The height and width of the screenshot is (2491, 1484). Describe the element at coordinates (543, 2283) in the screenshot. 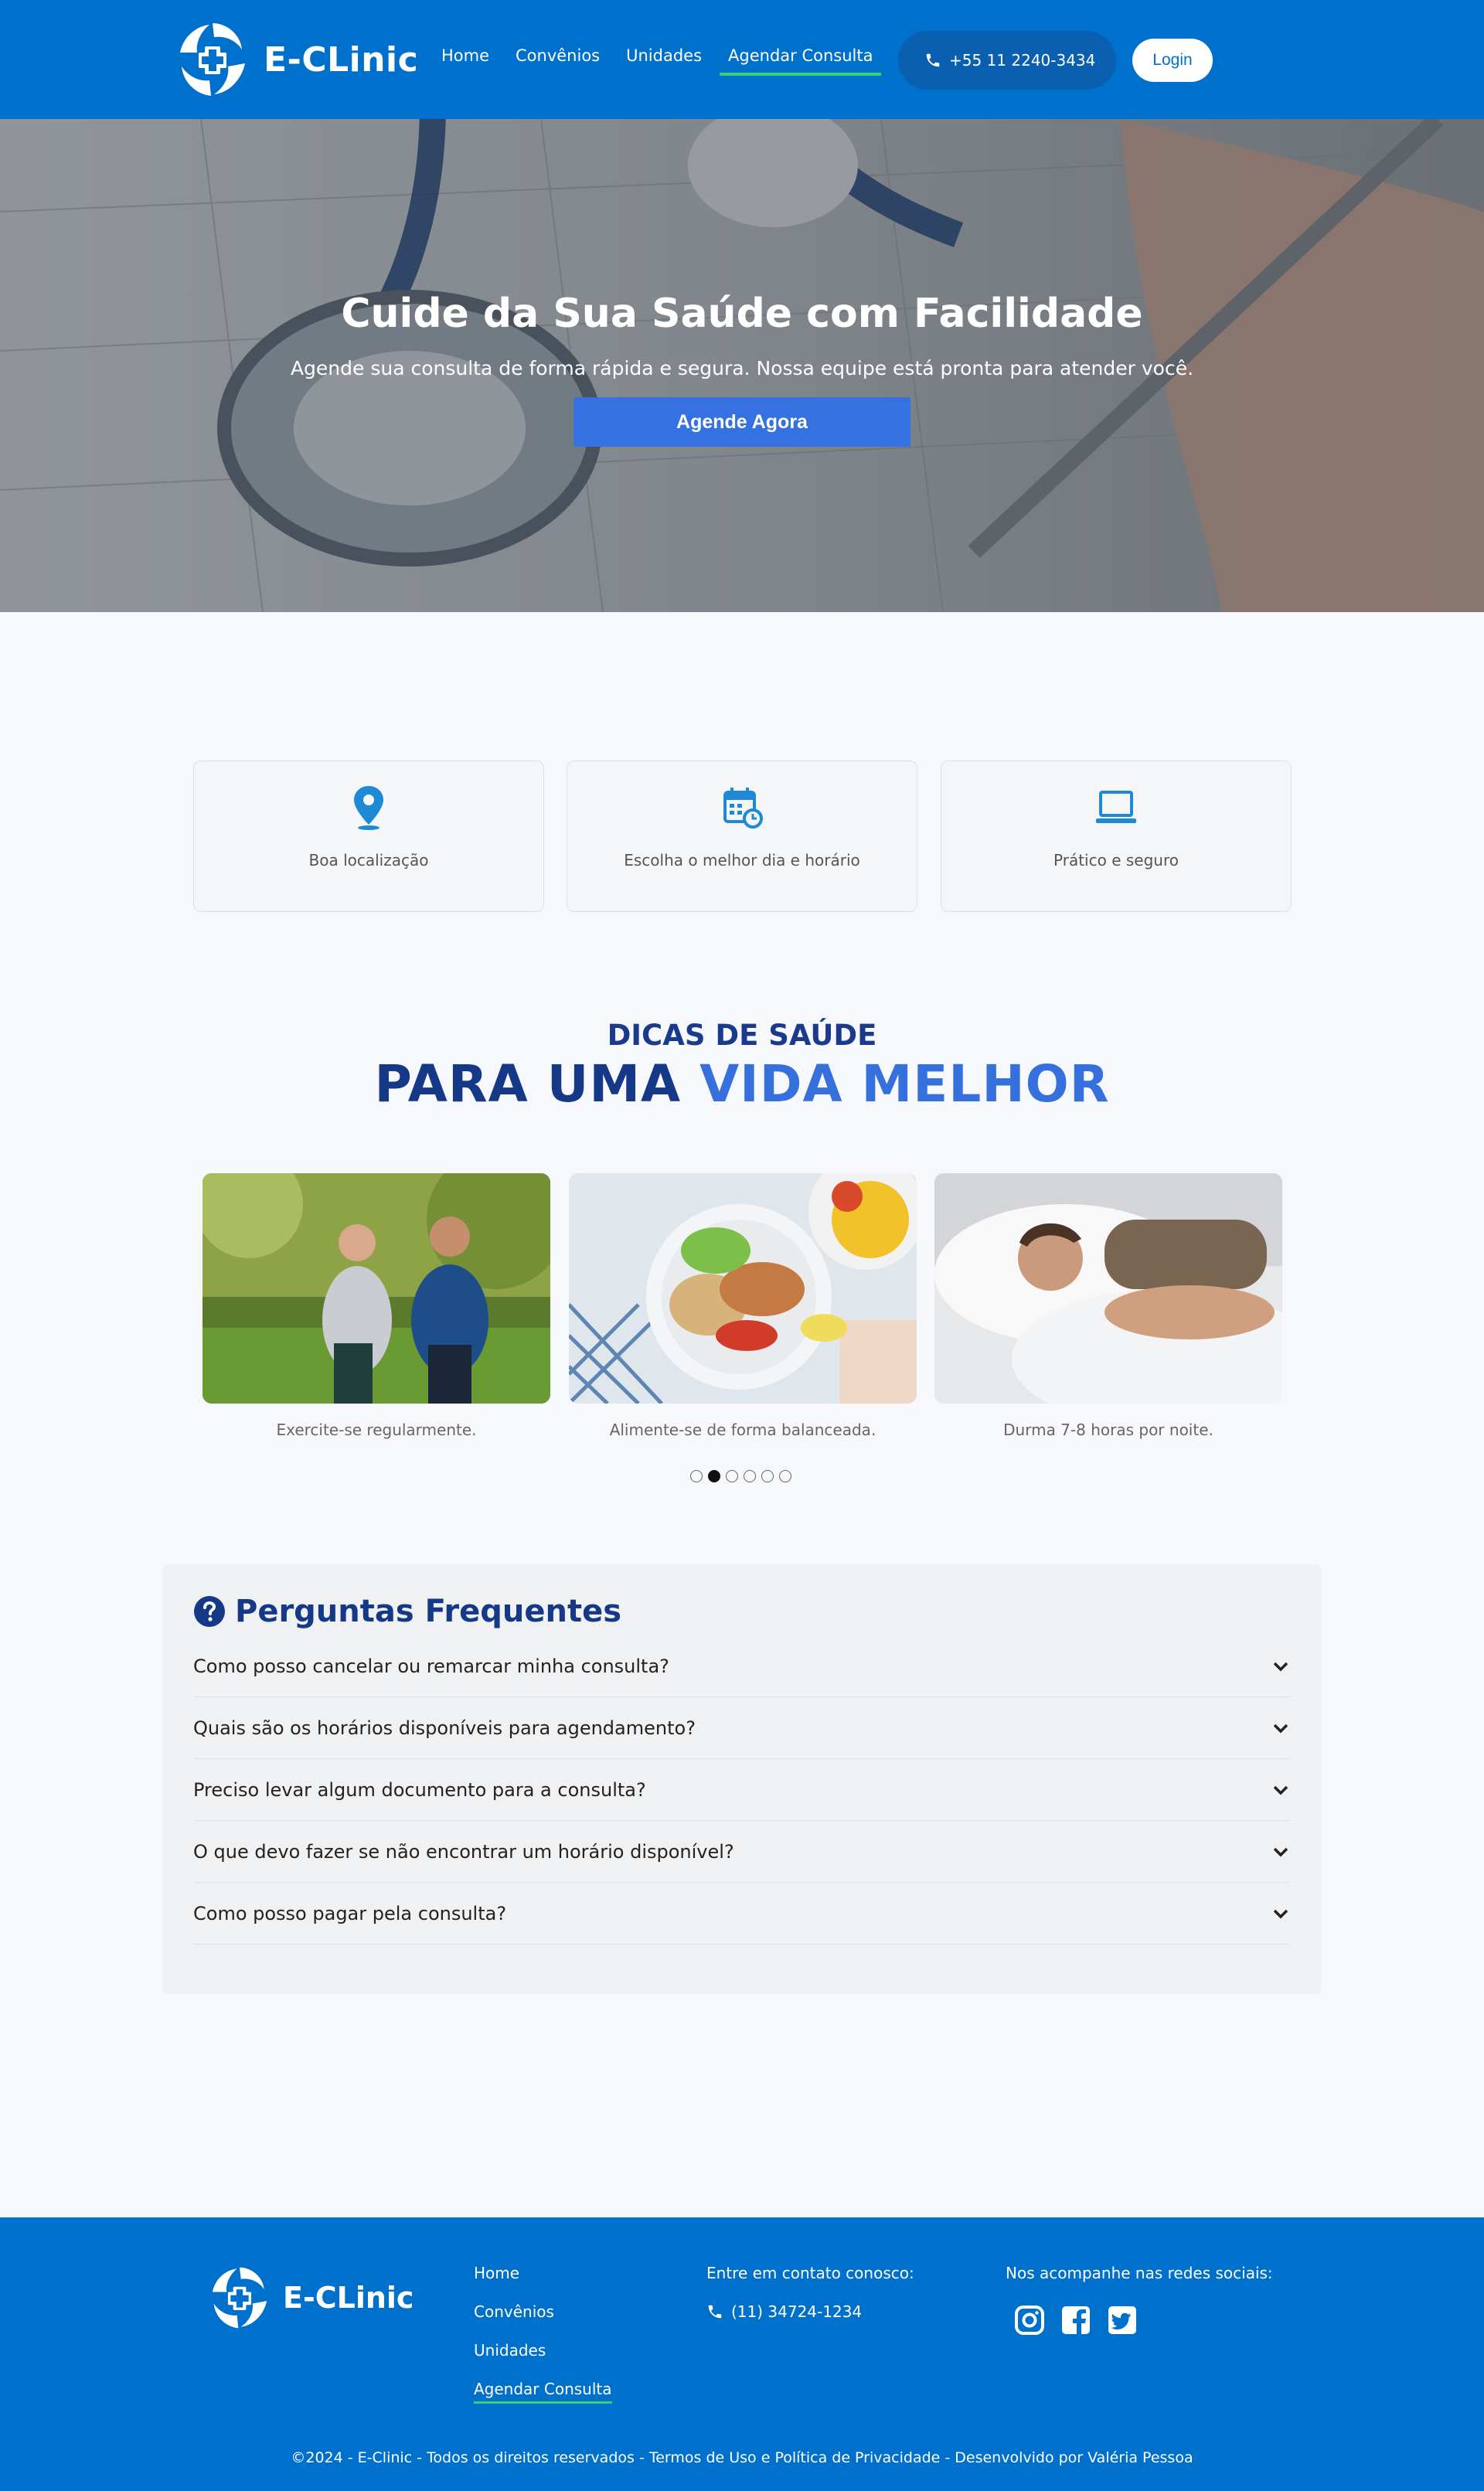

I see `footer-link-home: Home` at that location.